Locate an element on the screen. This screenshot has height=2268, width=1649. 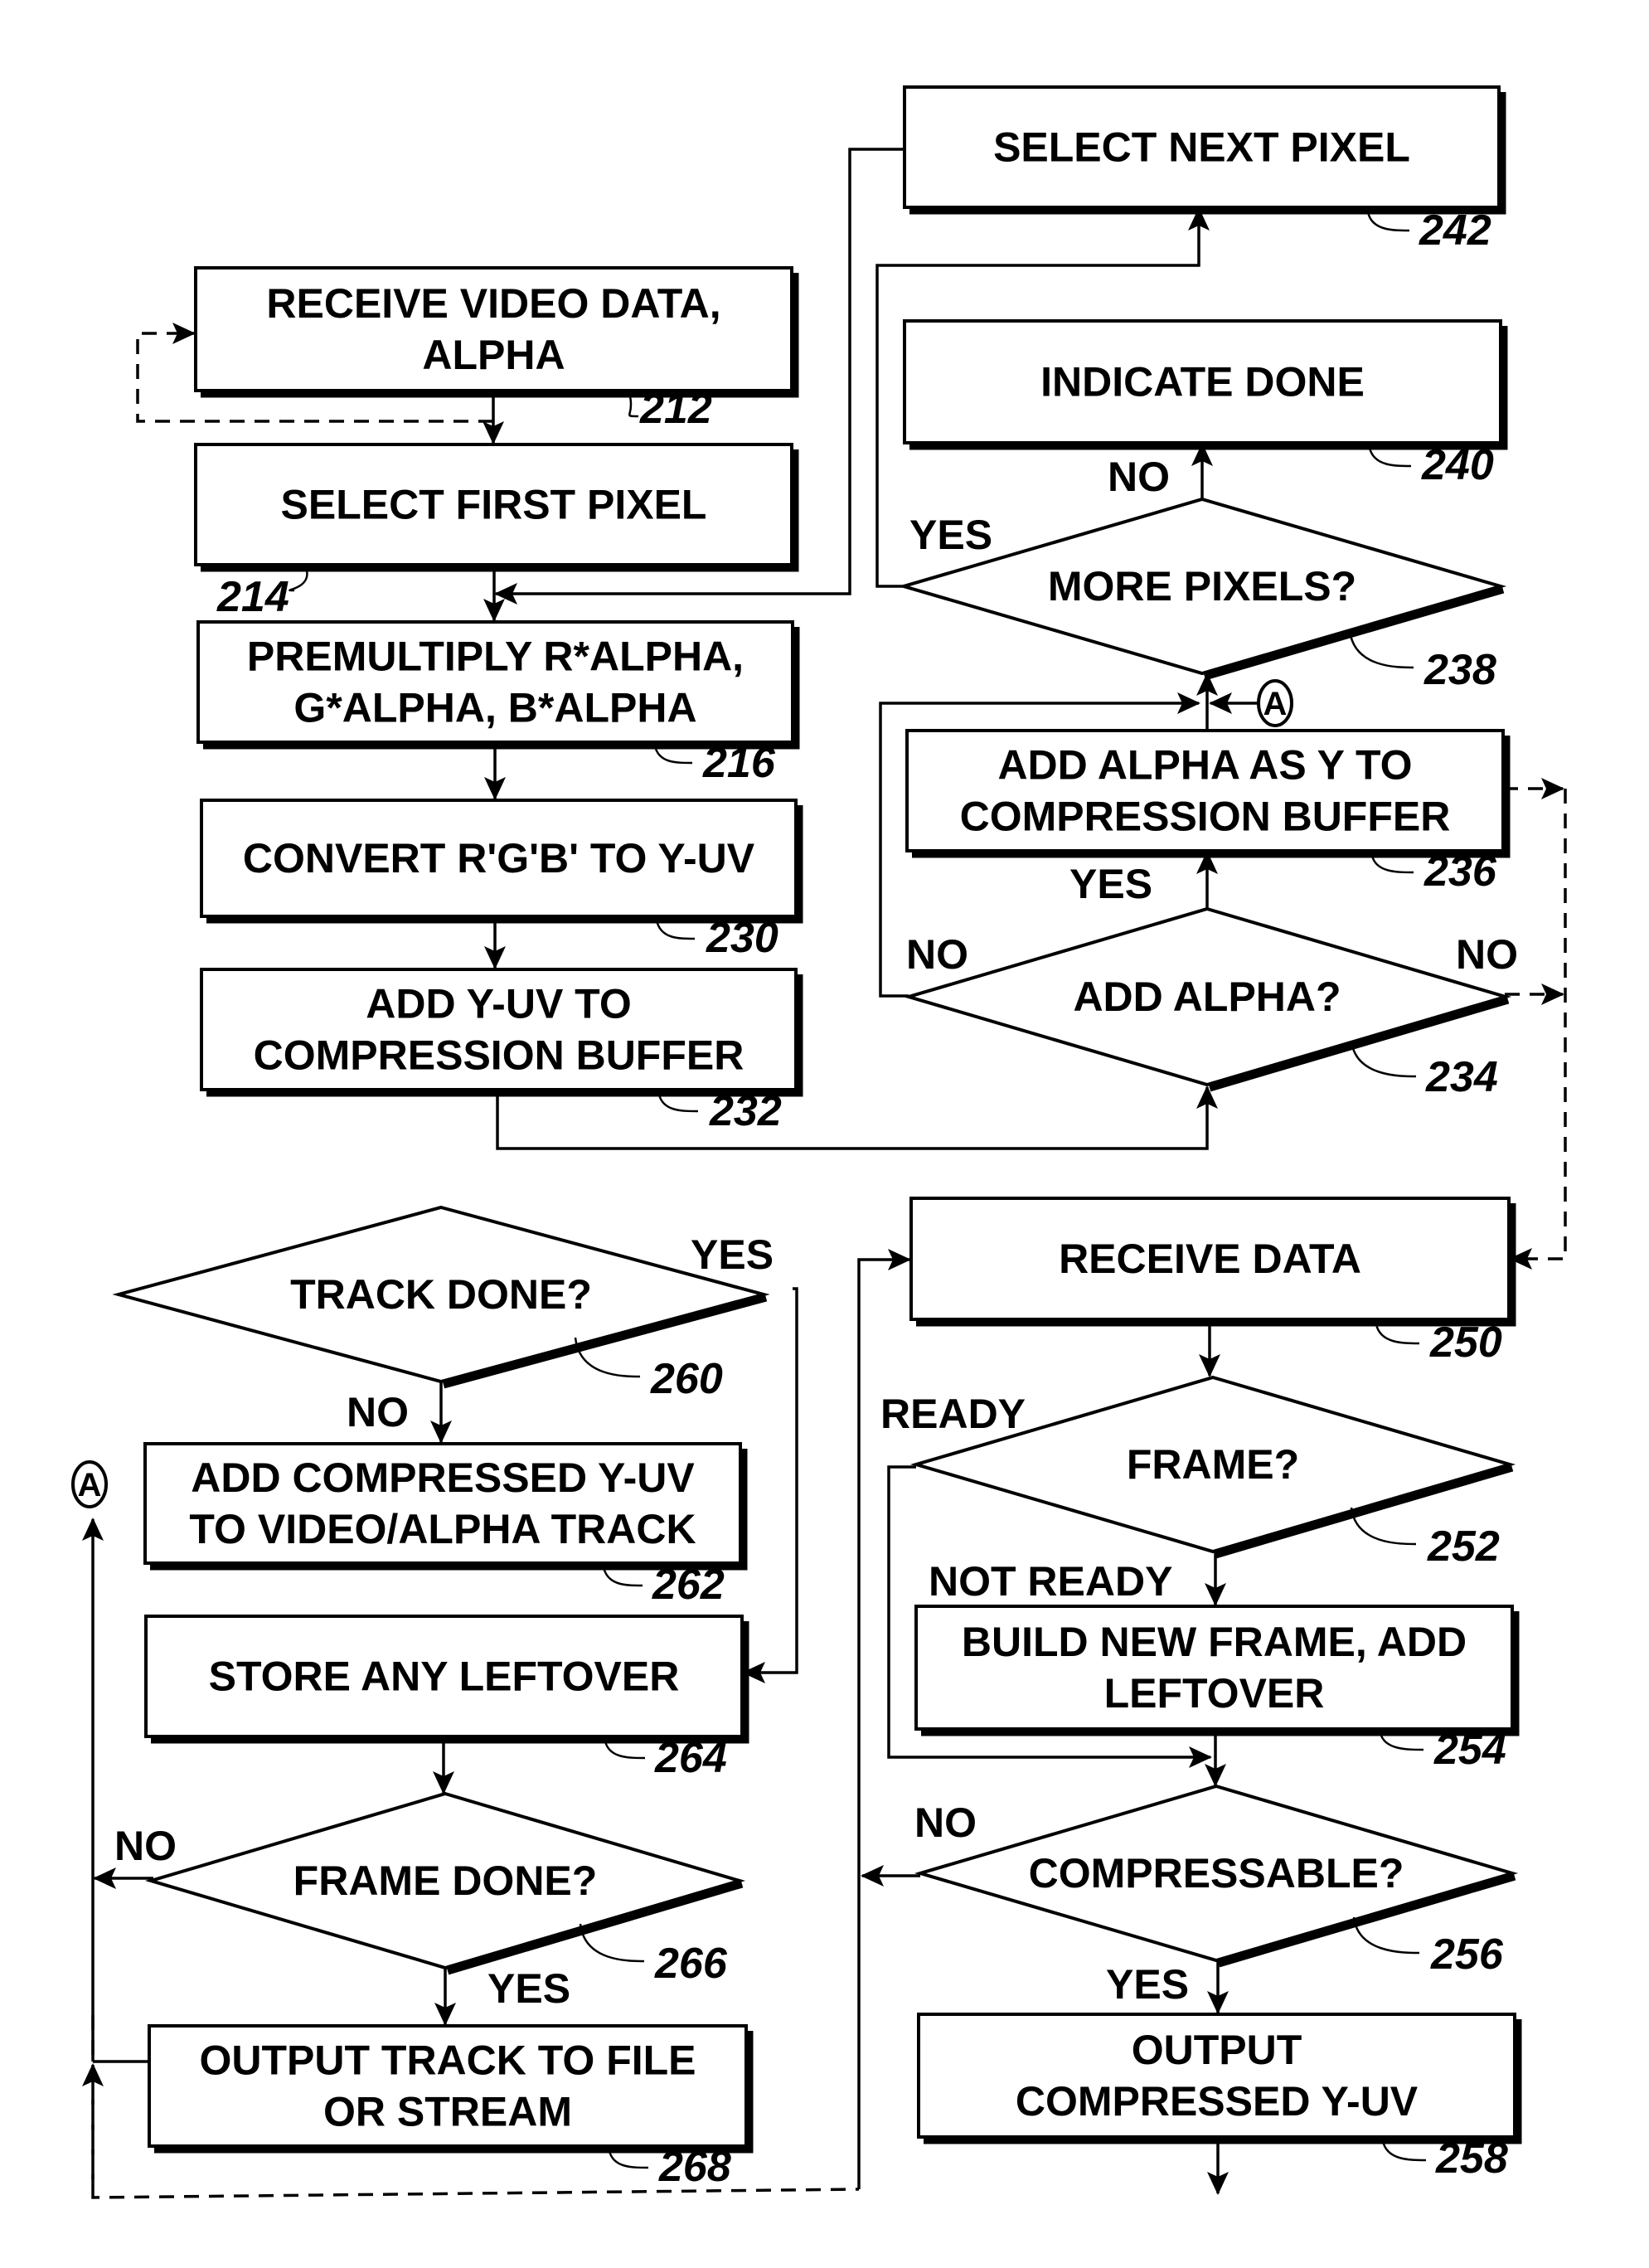
node-label-line: OUTPUT TRACK TO FILE is located at coordinates (447, 2060).